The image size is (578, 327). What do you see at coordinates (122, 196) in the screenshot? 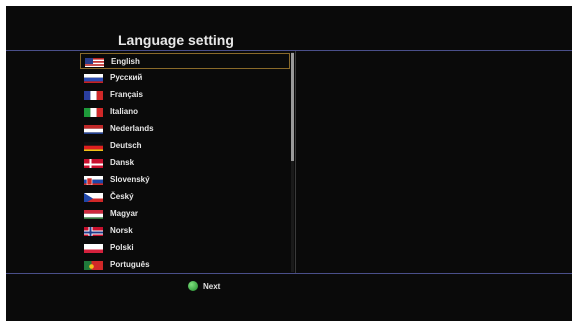
I see `language-label: Český` at bounding box center [122, 196].